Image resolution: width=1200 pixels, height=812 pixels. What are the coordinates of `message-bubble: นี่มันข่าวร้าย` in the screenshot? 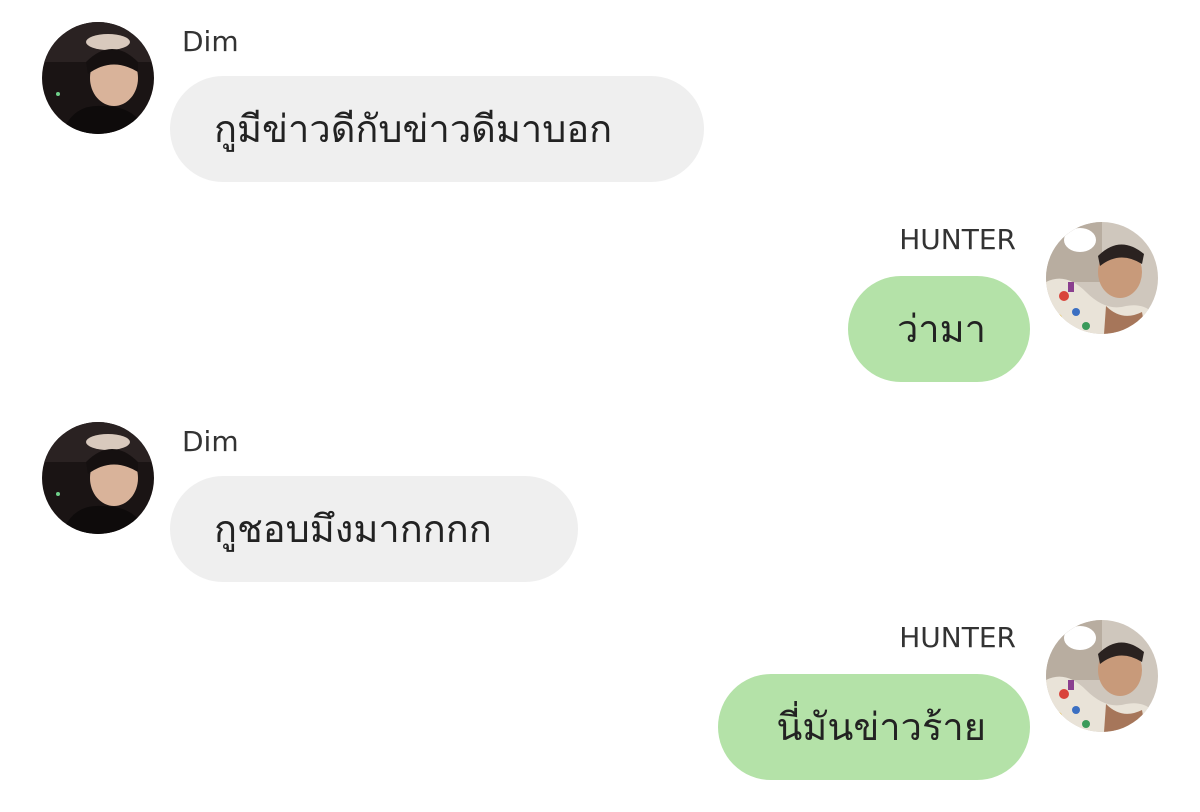 It's located at (874, 727).